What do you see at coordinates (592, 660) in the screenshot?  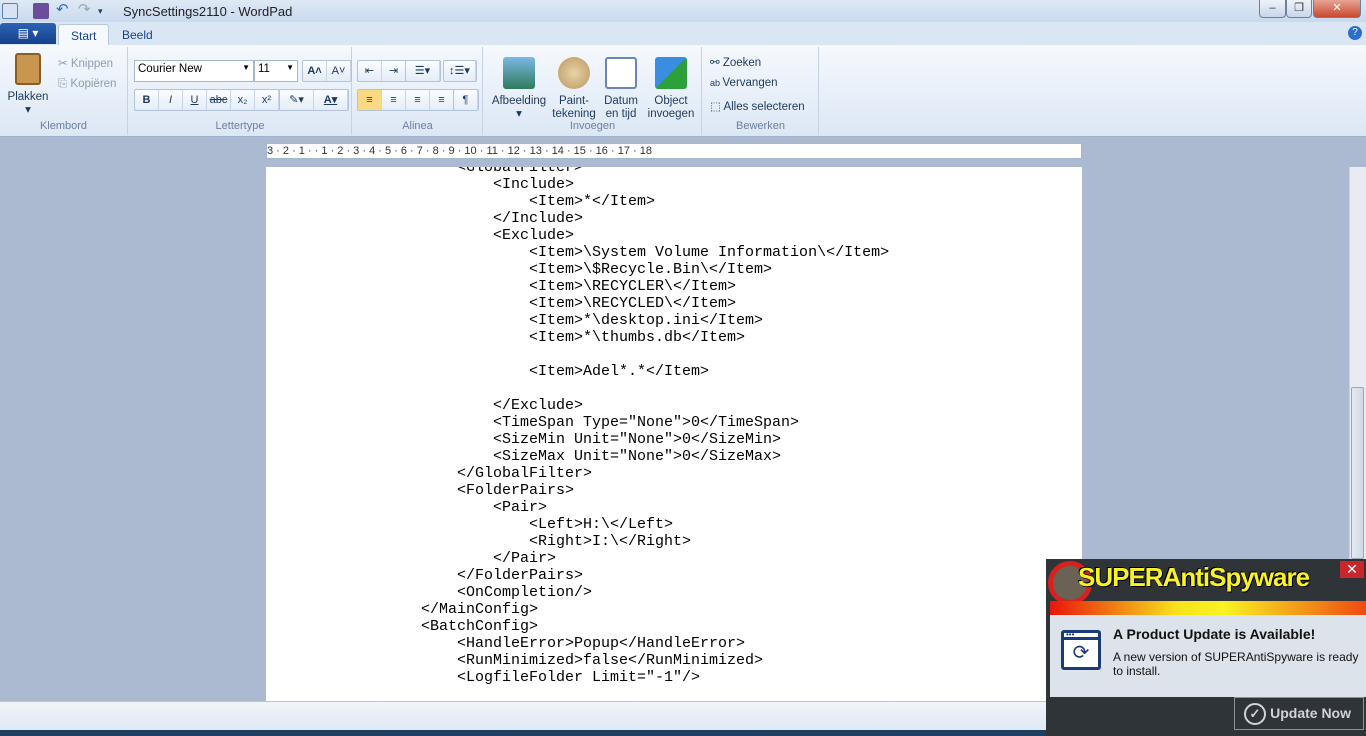 I see `document-line: <RunMinimized>false</RunMinimized>` at bounding box center [592, 660].